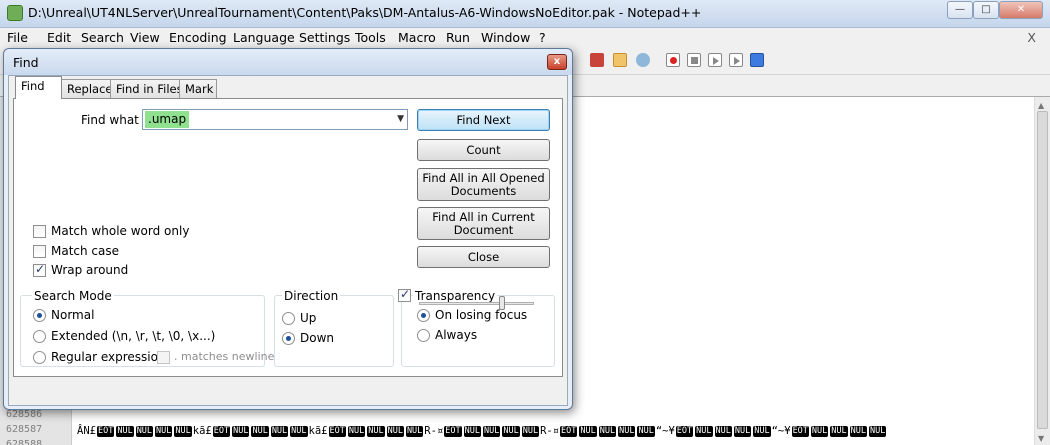  What do you see at coordinates (39, 336) in the screenshot?
I see `search-mode-extended-radio` at bounding box center [39, 336].